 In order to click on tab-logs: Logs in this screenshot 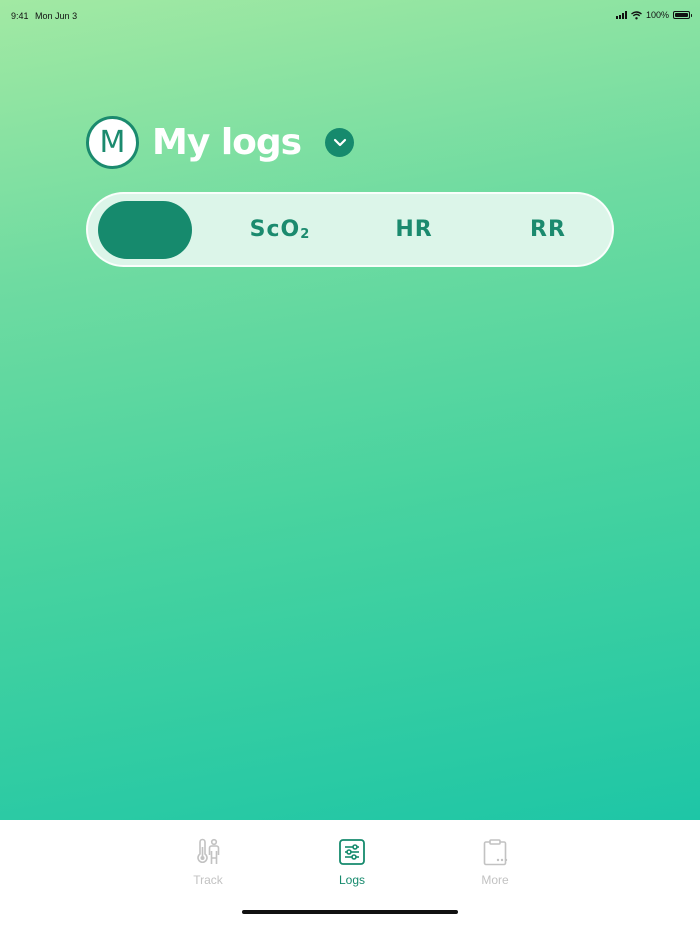, I will do `click(352, 862)`.